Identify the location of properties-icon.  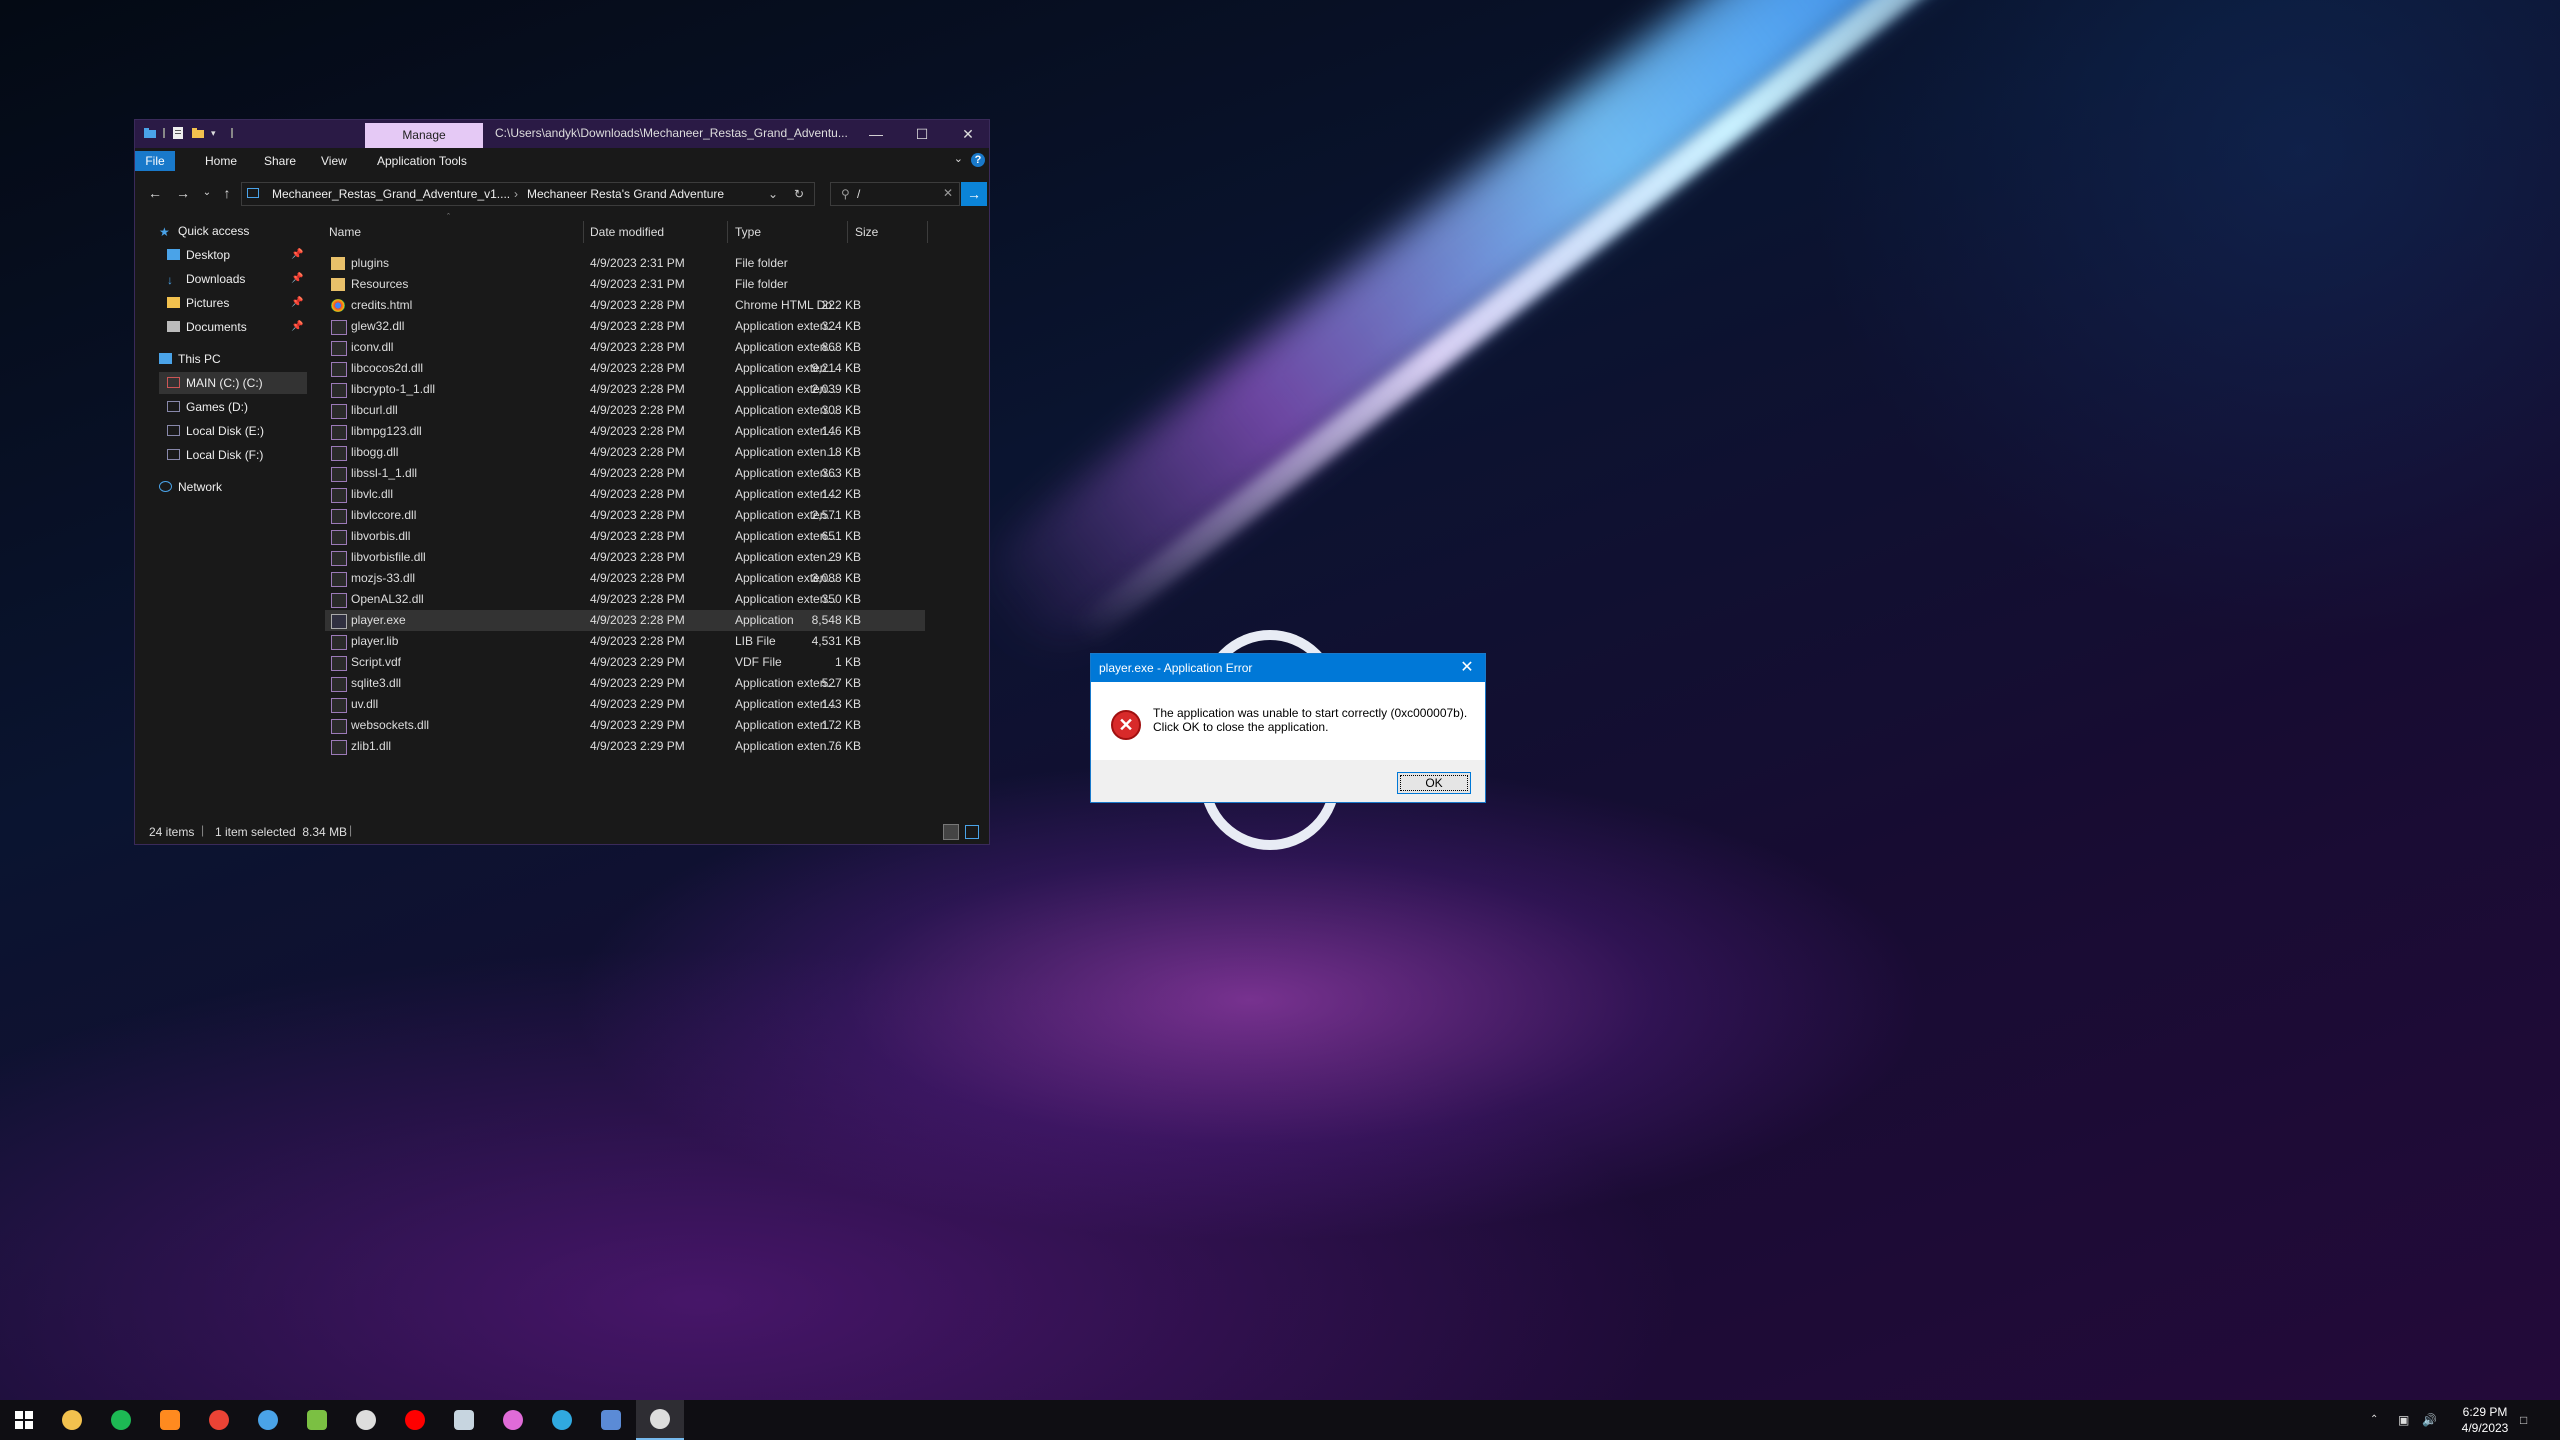
(178, 133).